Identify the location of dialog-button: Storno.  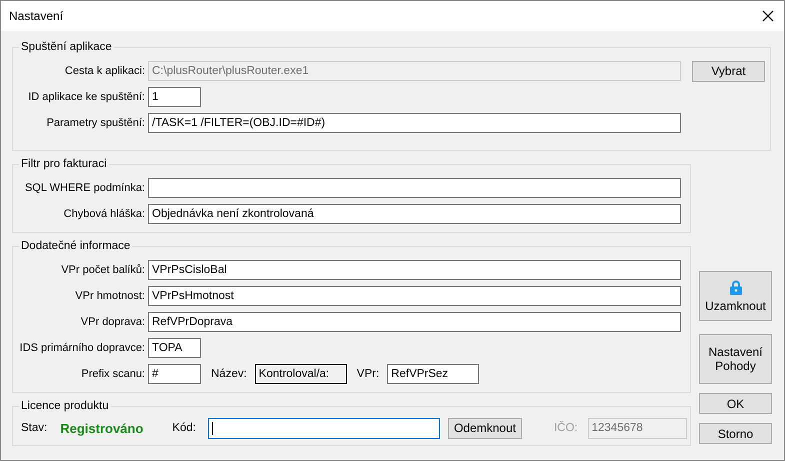
(735, 433).